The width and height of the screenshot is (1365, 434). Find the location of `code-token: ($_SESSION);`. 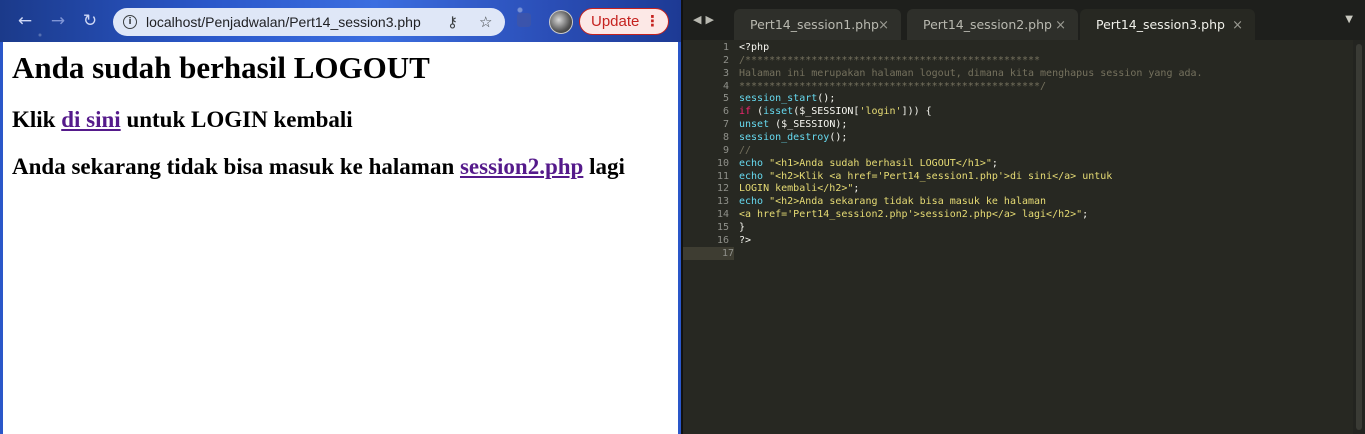

code-token: ($_SESSION); is located at coordinates (808, 125).